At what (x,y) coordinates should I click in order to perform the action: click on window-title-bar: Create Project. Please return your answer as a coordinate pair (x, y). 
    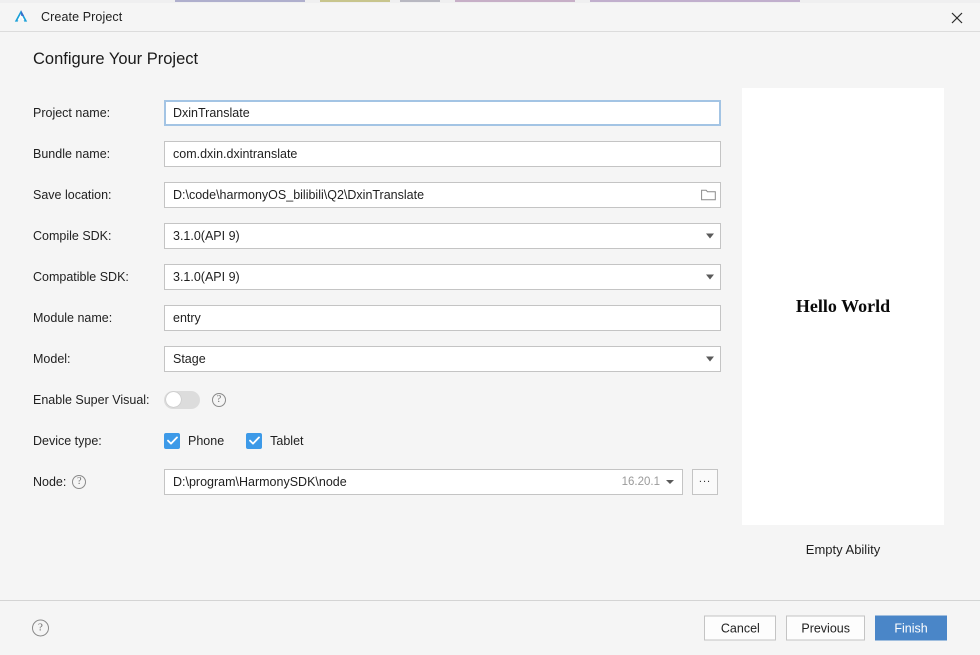
    Looking at the image, I should click on (490, 17).